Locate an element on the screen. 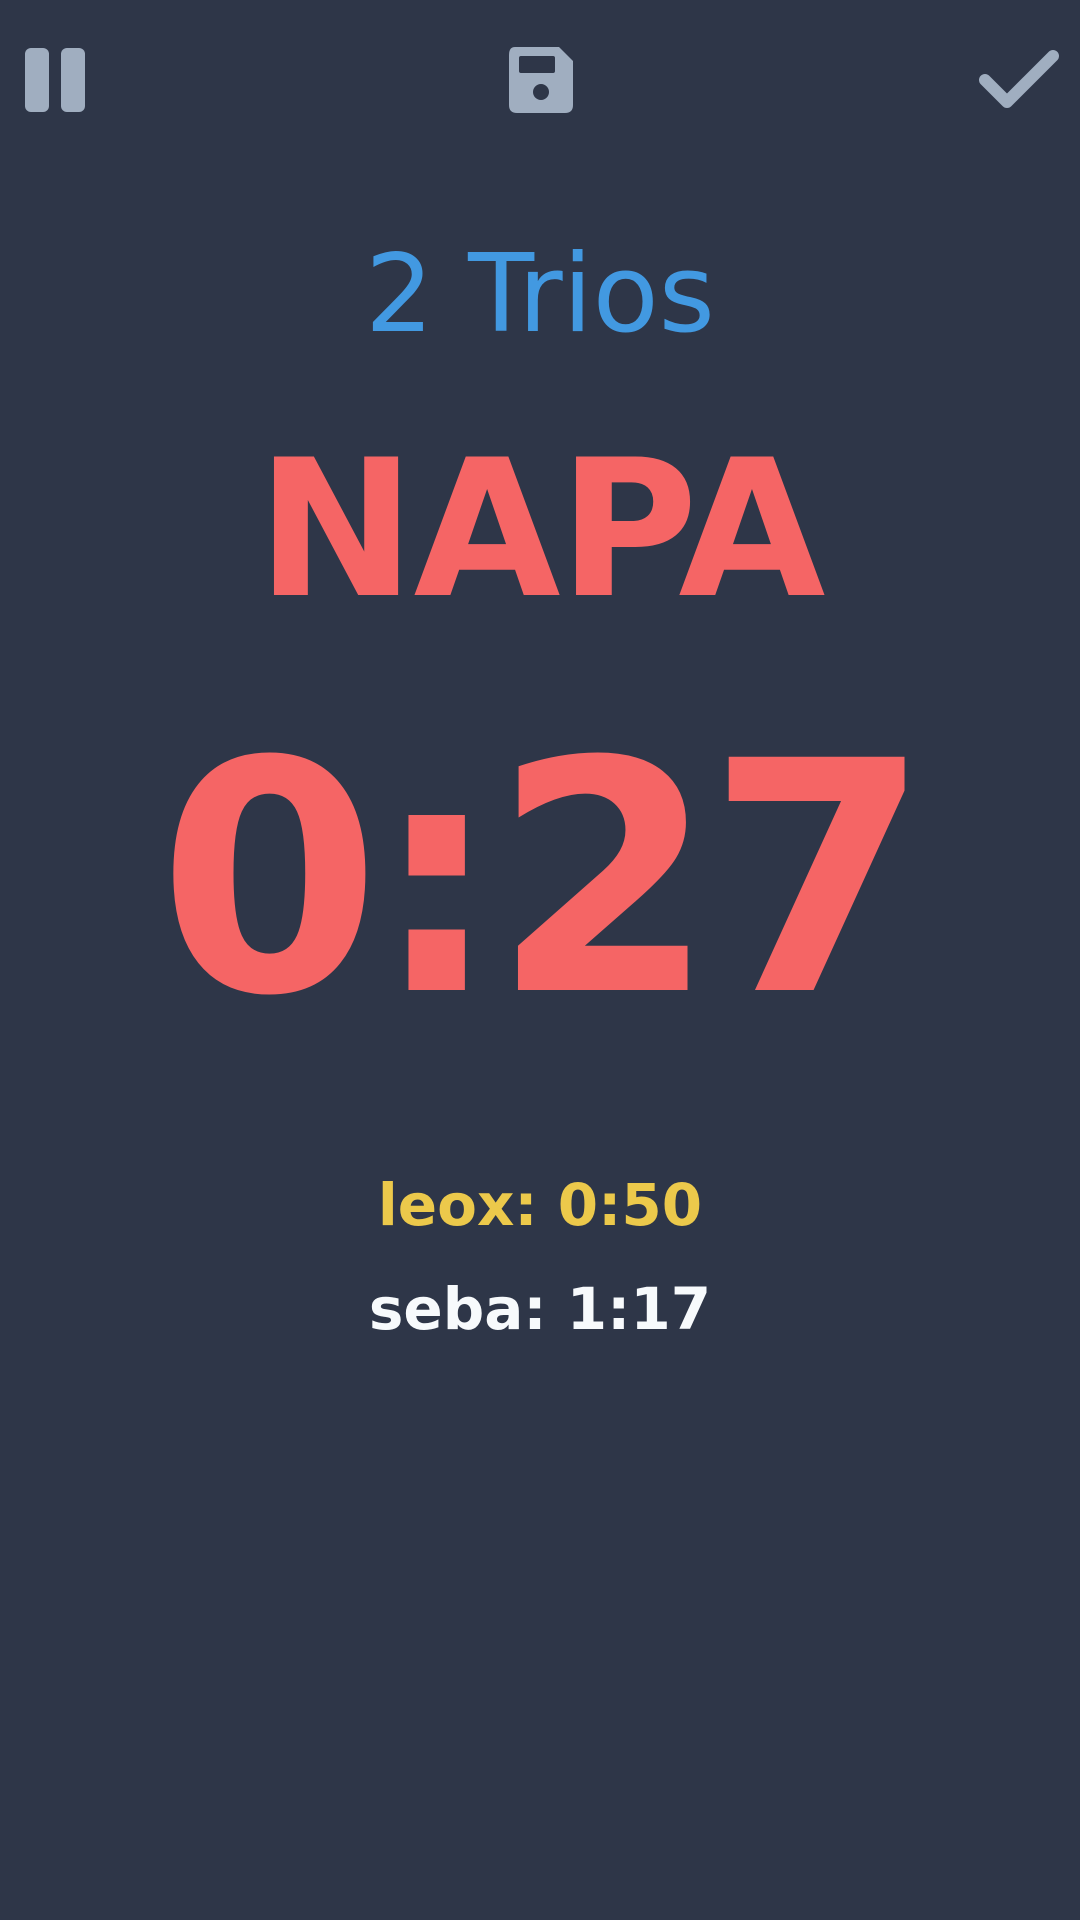 The width and height of the screenshot is (1080, 1920). player-scores: leox: 0:50 seba: 1:17 is located at coordinates (540, 1274).